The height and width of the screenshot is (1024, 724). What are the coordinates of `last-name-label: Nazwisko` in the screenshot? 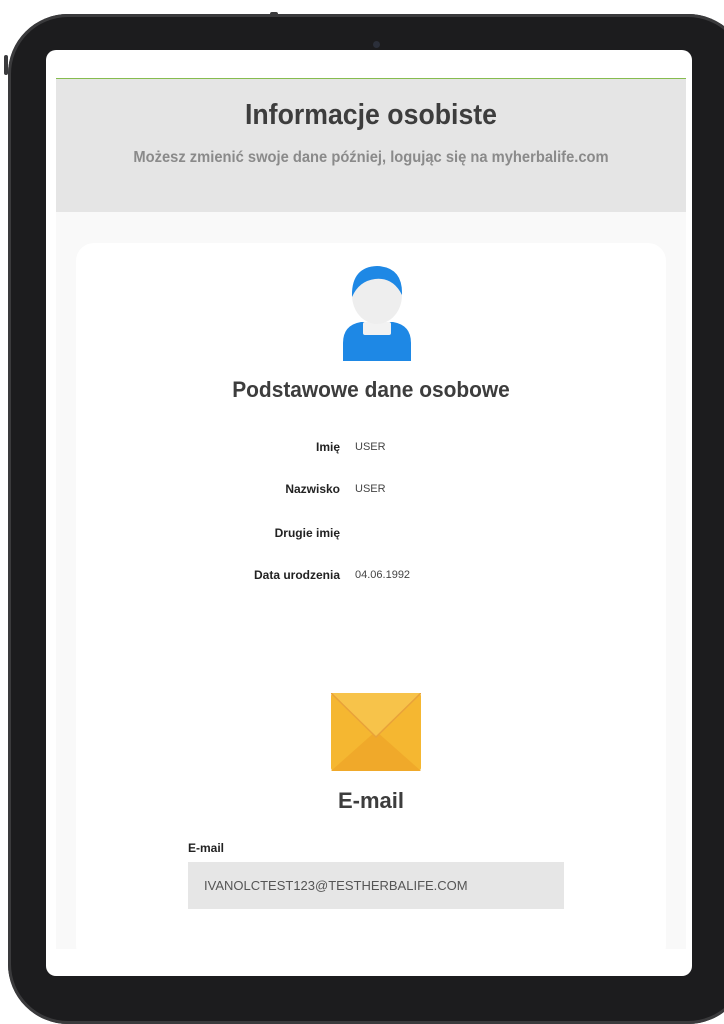 It's located at (312, 489).